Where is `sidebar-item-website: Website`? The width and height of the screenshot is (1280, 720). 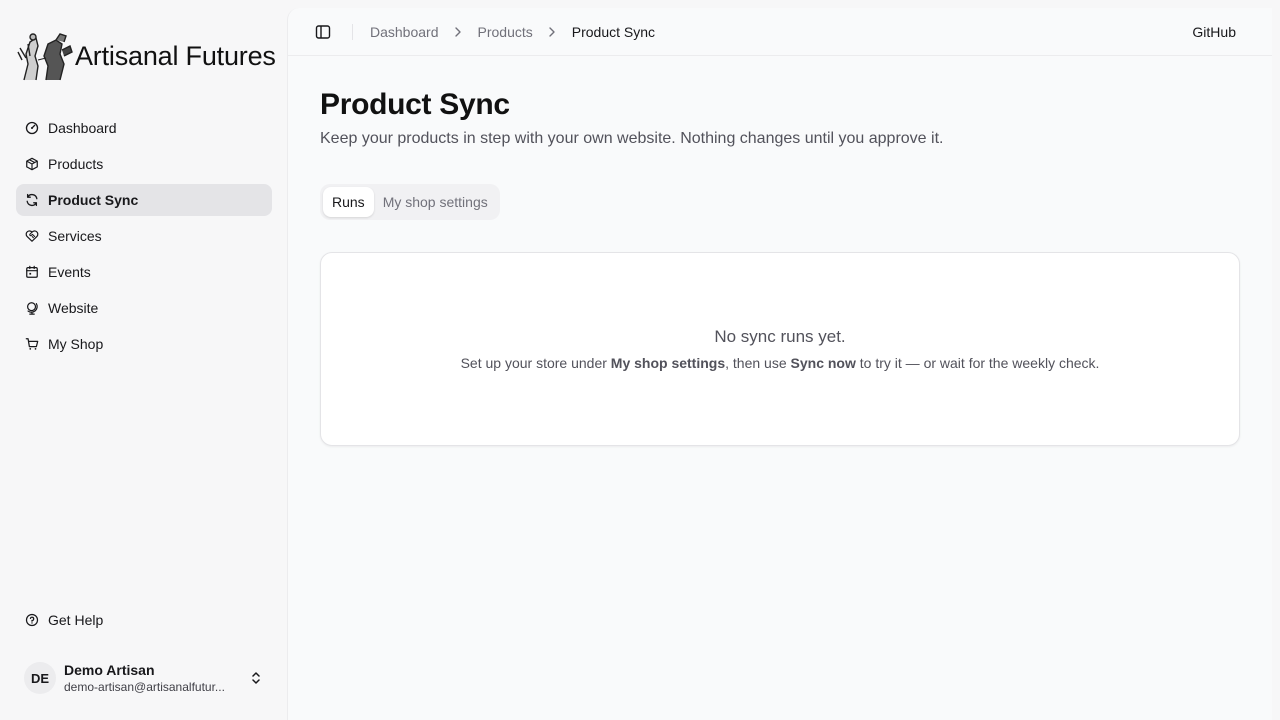
sidebar-item-website: Website is located at coordinates (144, 308).